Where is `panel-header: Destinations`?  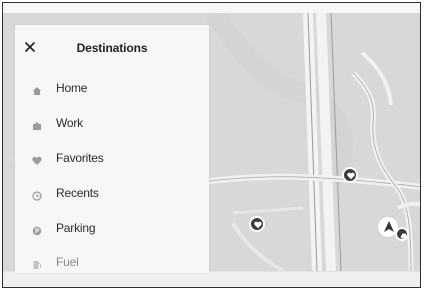
panel-header: Destinations is located at coordinates (112, 46).